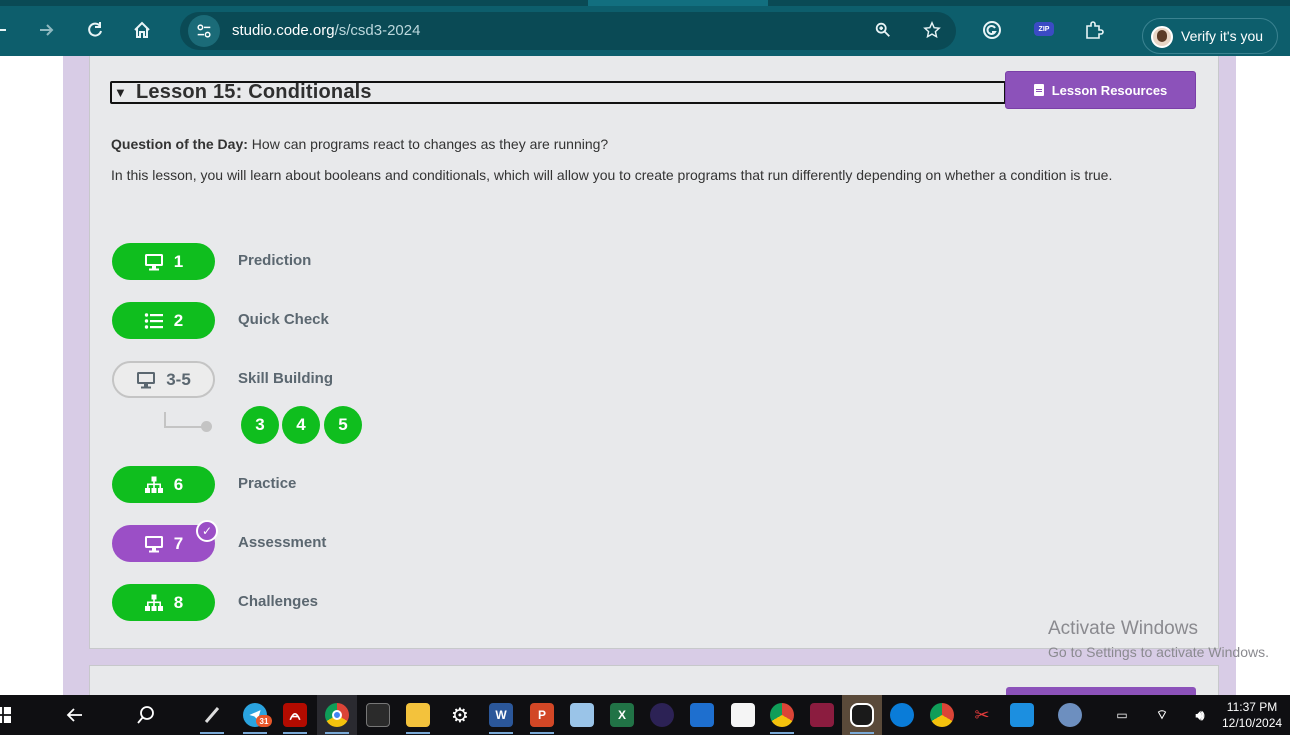 This screenshot has width=1290, height=735. Describe the element at coordinates (163, 261) in the screenshot. I see `activity-pill-1: 1` at that location.